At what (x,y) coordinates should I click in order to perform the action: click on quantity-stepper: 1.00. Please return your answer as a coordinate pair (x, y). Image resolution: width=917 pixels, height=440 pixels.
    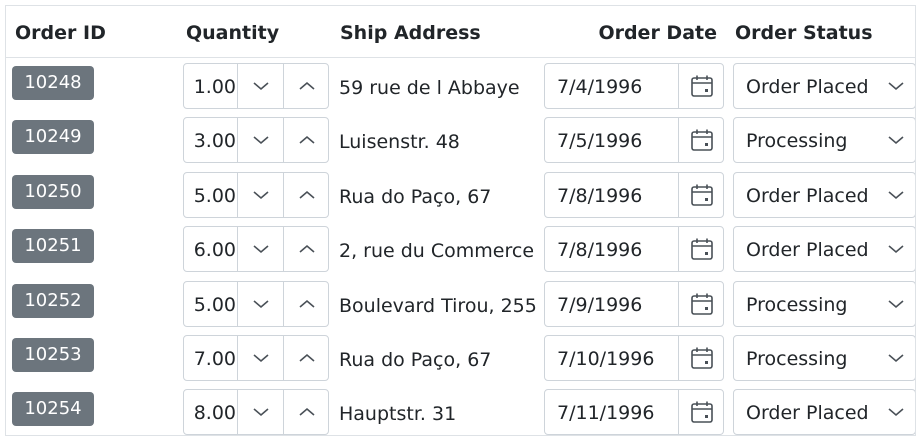
    Looking at the image, I should click on (256, 86).